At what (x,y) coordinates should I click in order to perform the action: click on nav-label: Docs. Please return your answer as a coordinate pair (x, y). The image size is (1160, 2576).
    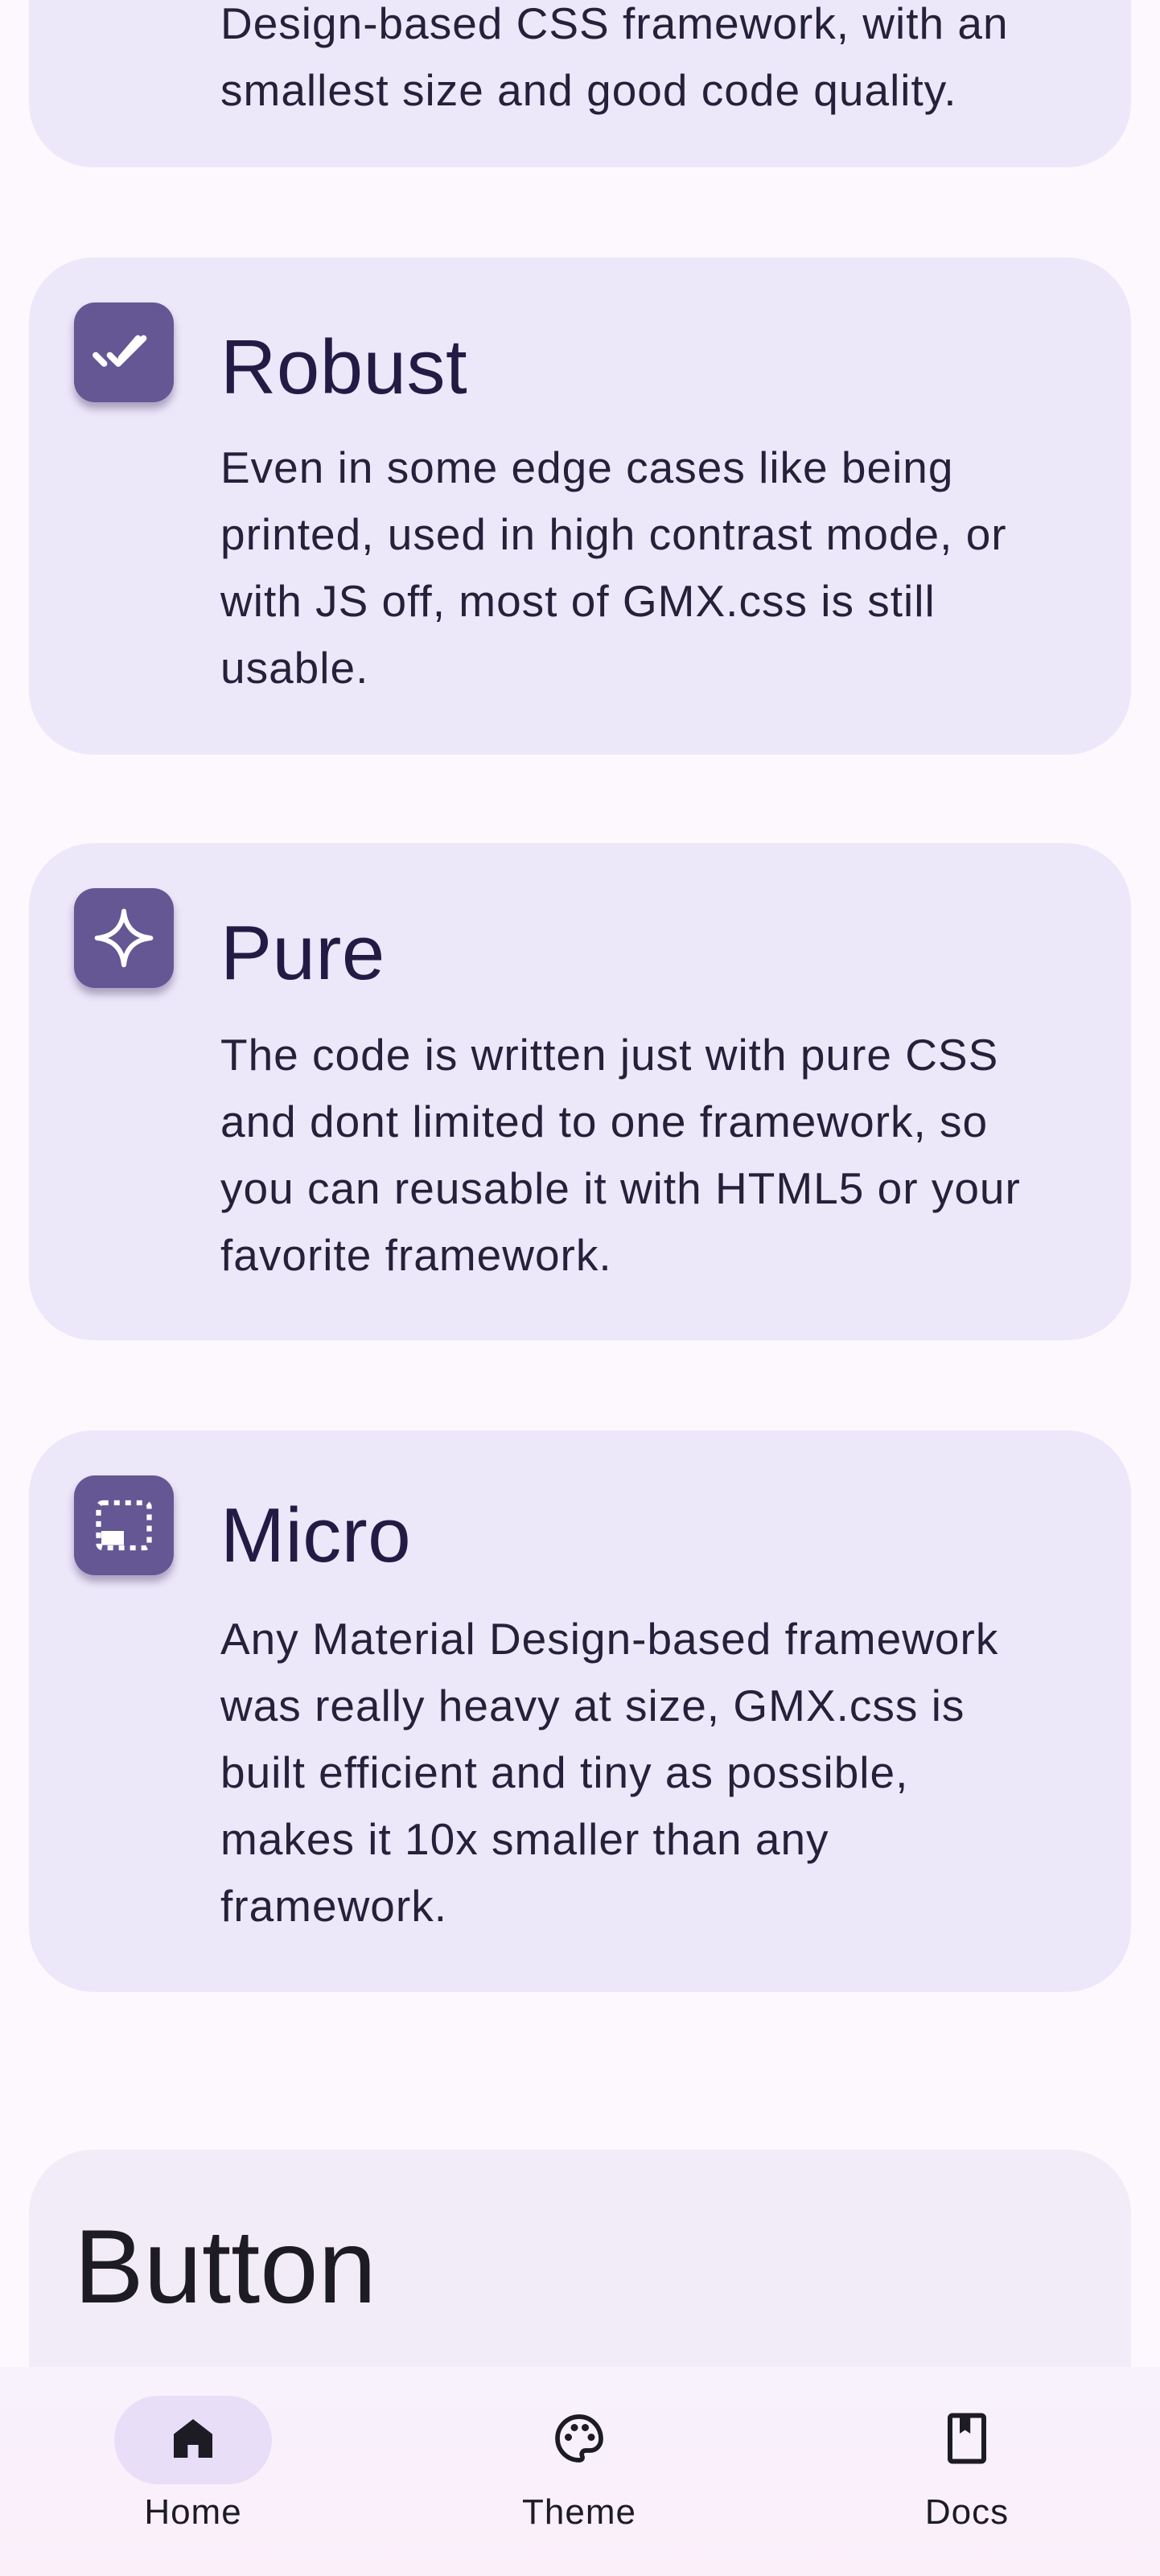
    Looking at the image, I should click on (967, 2512).